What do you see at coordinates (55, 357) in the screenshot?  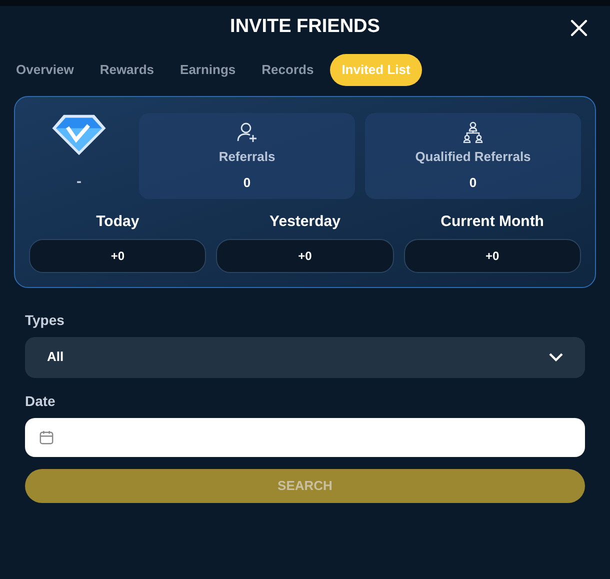 I see `dropdown-value: All` at bounding box center [55, 357].